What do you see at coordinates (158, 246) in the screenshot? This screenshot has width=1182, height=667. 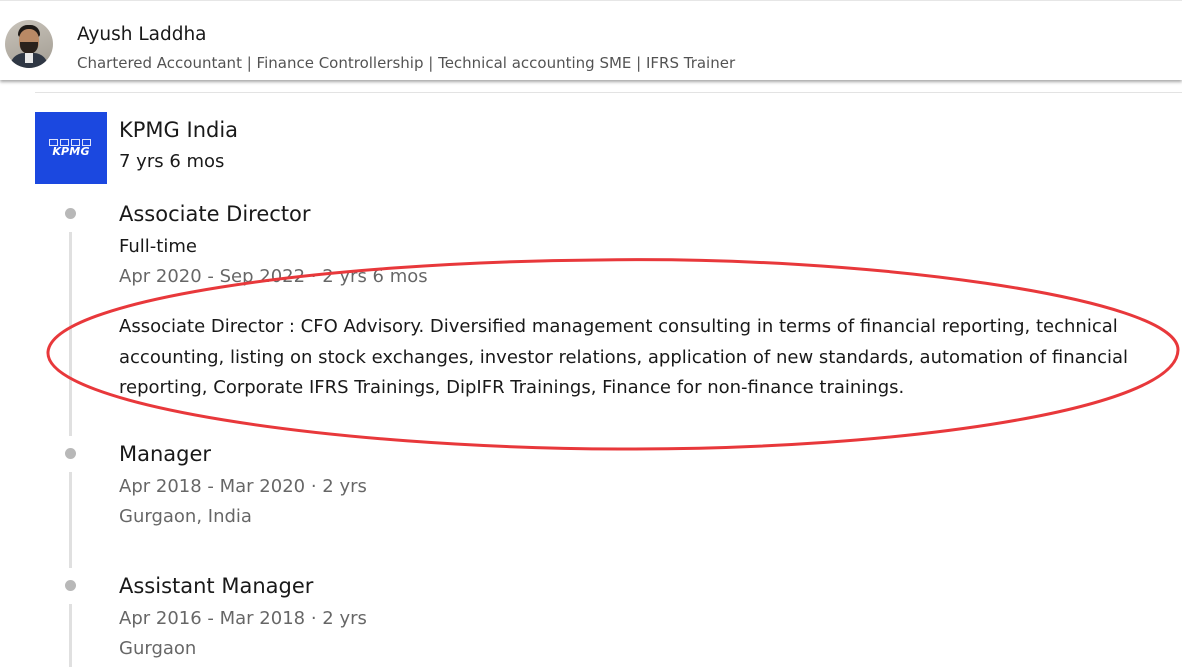 I see `employment-type: Full-time` at bounding box center [158, 246].